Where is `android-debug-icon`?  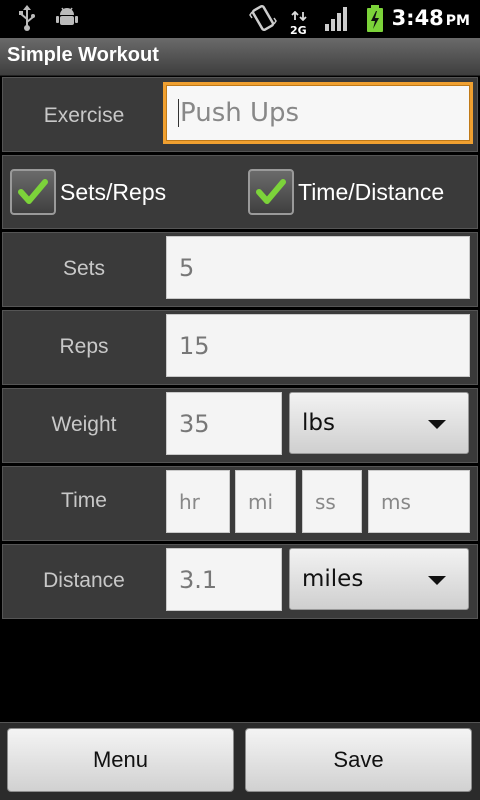
android-debug-icon is located at coordinates (67, 16).